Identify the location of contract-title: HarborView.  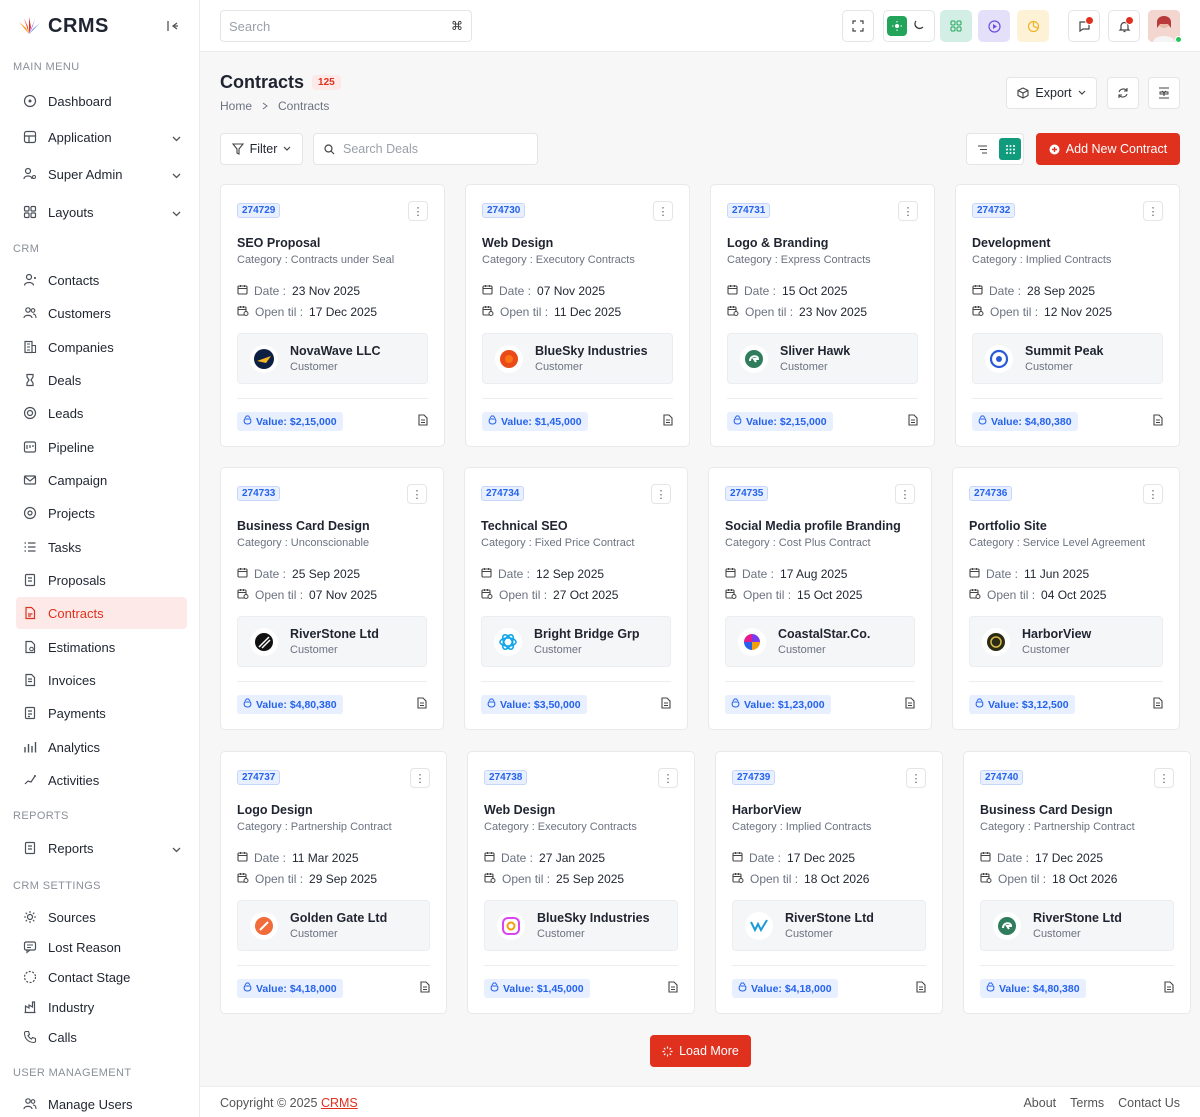
(766, 810).